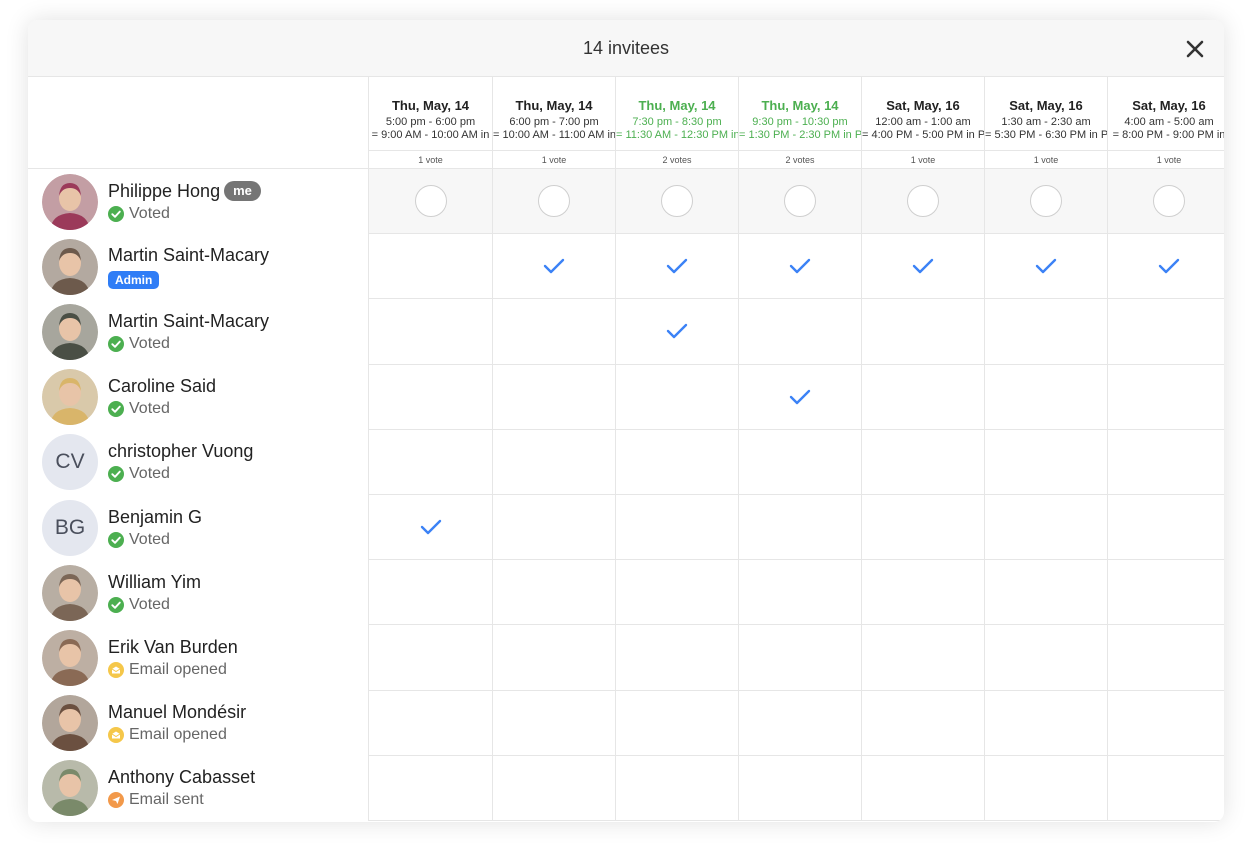 Image resolution: width=1252 pixels, height=858 pixels. Describe the element at coordinates (134, 279) in the screenshot. I see `admin-badge: Admin` at that location.